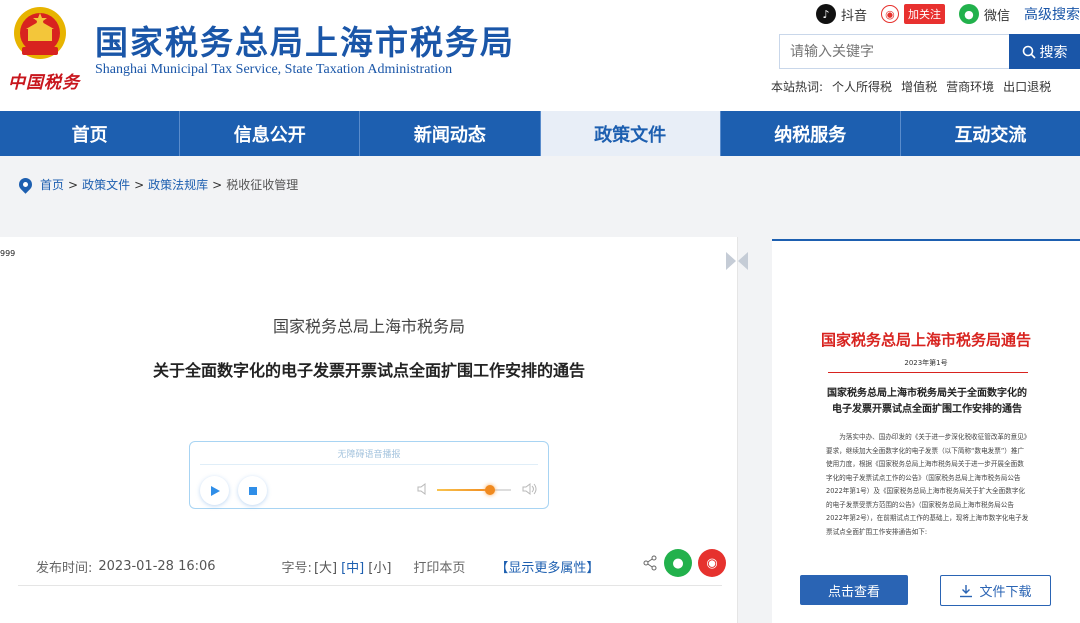  Describe the element at coordinates (927, 393) in the screenshot. I see `notice-heading-line: 国家税务总局上海市税务局关于全面数字化的` at that location.